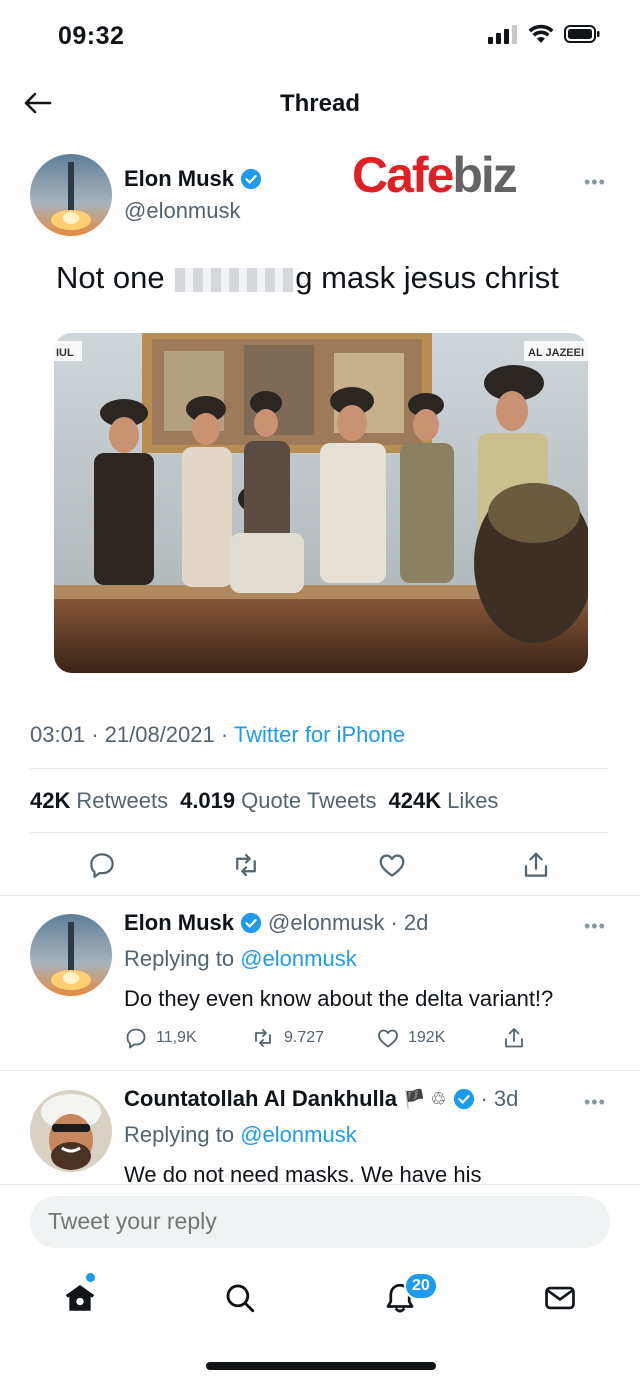 The width and height of the screenshot is (640, 1384). What do you see at coordinates (582, 36) in the screenshot?
I see `battery-icon` at bounding box center [582, 36].